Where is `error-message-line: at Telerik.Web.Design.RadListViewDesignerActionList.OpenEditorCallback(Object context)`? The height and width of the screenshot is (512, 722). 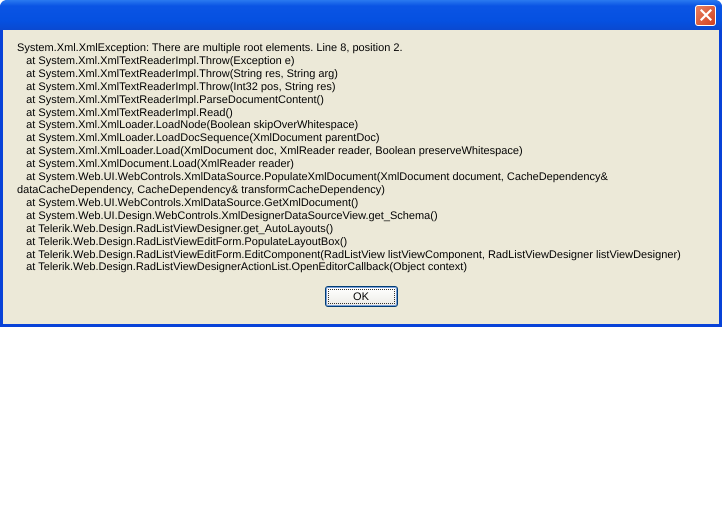
error-message-line: at Telerik.Web.Design.RadListViewDesignerActionList.OpenEditorCallback(Object context) is located at coordinates (246, 267).